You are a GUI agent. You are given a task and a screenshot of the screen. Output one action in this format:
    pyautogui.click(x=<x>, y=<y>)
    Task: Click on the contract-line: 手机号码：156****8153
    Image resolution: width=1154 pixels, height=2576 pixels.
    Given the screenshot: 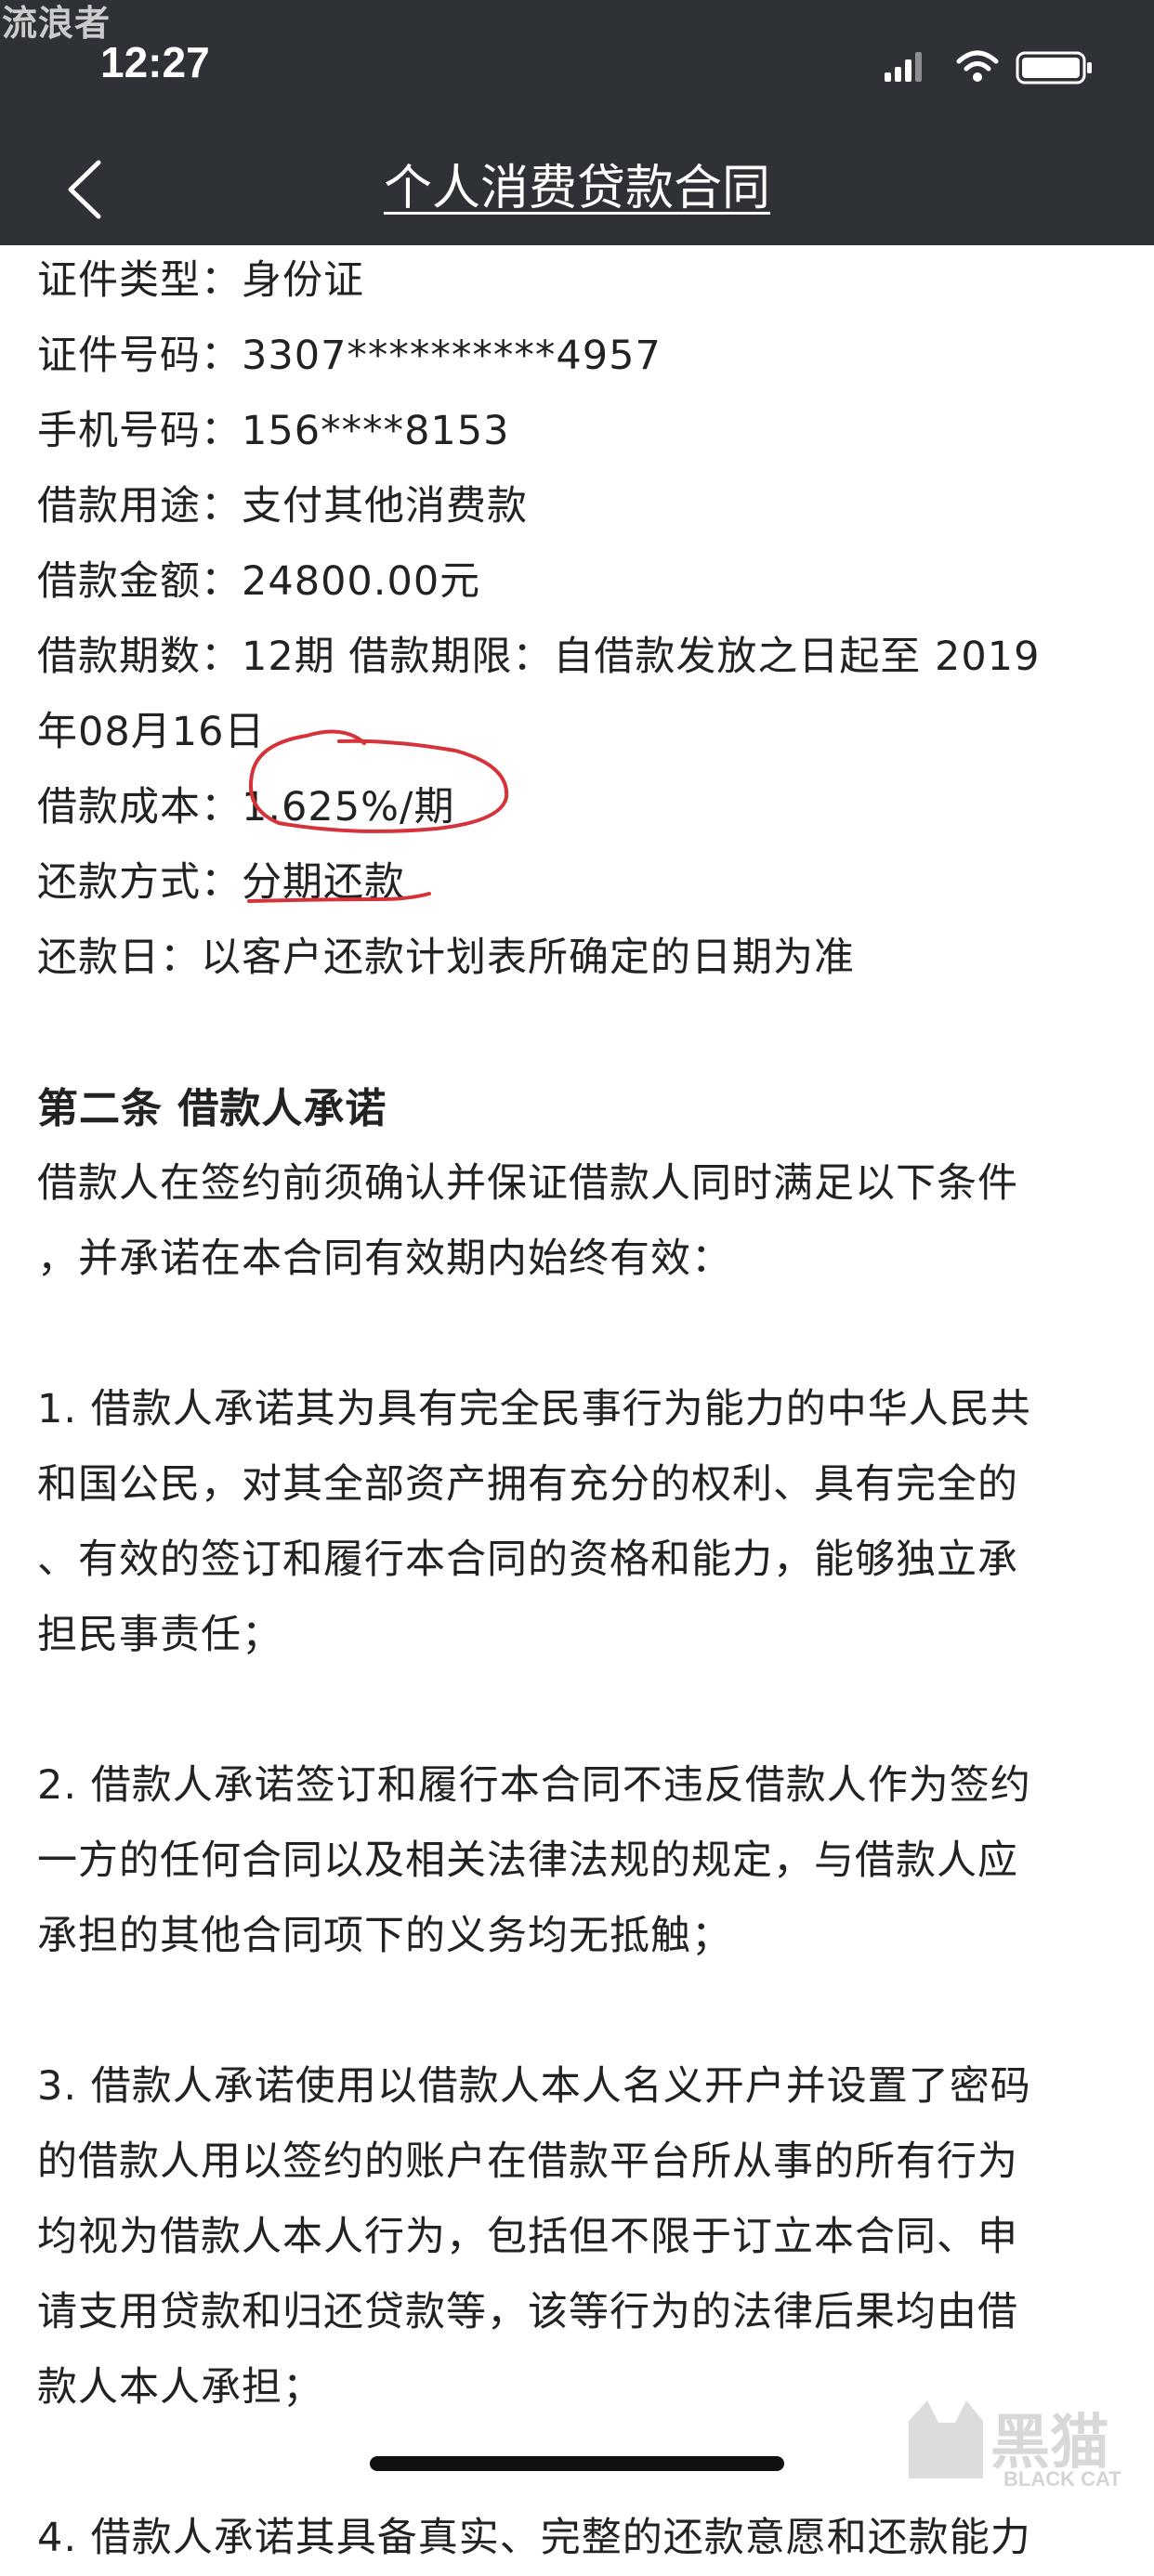 What is the action you would take?
    pyautogui.click(x=273, y=431)
    